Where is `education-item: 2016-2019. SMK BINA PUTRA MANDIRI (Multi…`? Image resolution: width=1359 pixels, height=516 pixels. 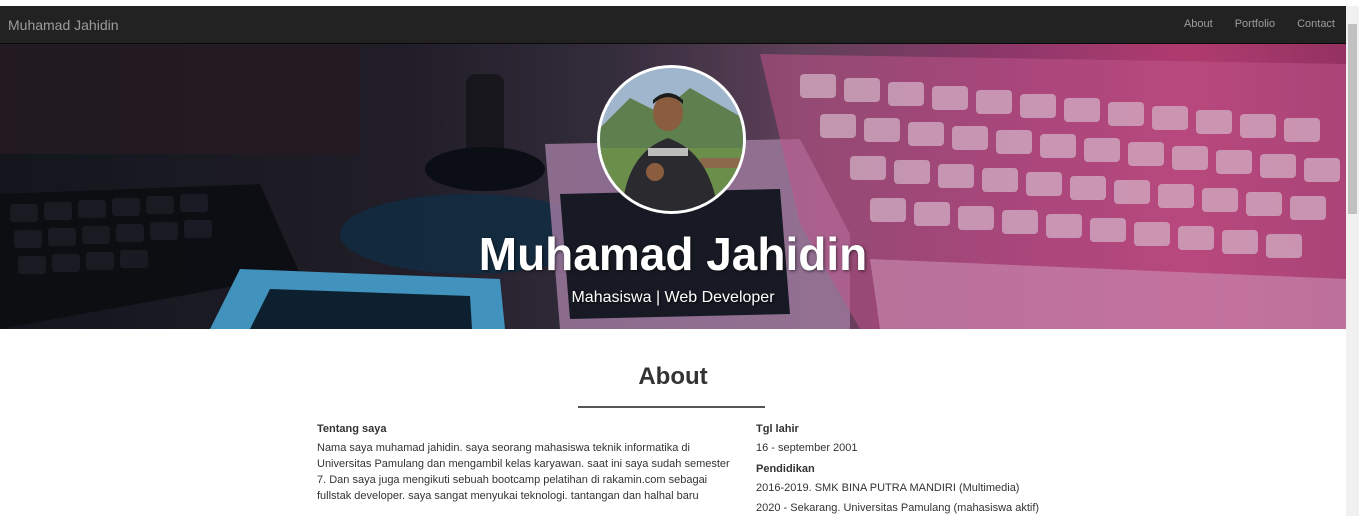 education-item: 2016-2019. SMK BINA PUTRA MANDIRI (Multi… is located at coordinates (888, 488).